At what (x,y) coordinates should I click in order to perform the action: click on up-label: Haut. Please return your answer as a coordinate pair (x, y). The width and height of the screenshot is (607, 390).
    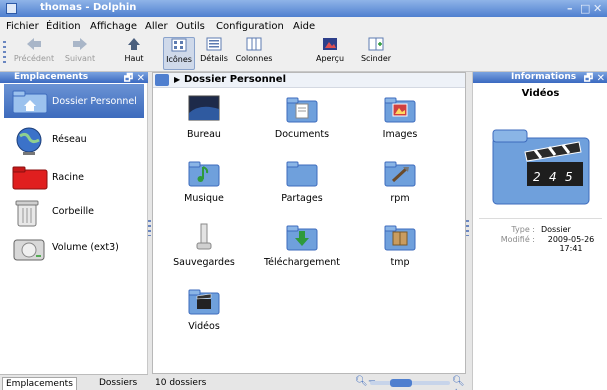
    Looking at the image, I should click on (134, 58).